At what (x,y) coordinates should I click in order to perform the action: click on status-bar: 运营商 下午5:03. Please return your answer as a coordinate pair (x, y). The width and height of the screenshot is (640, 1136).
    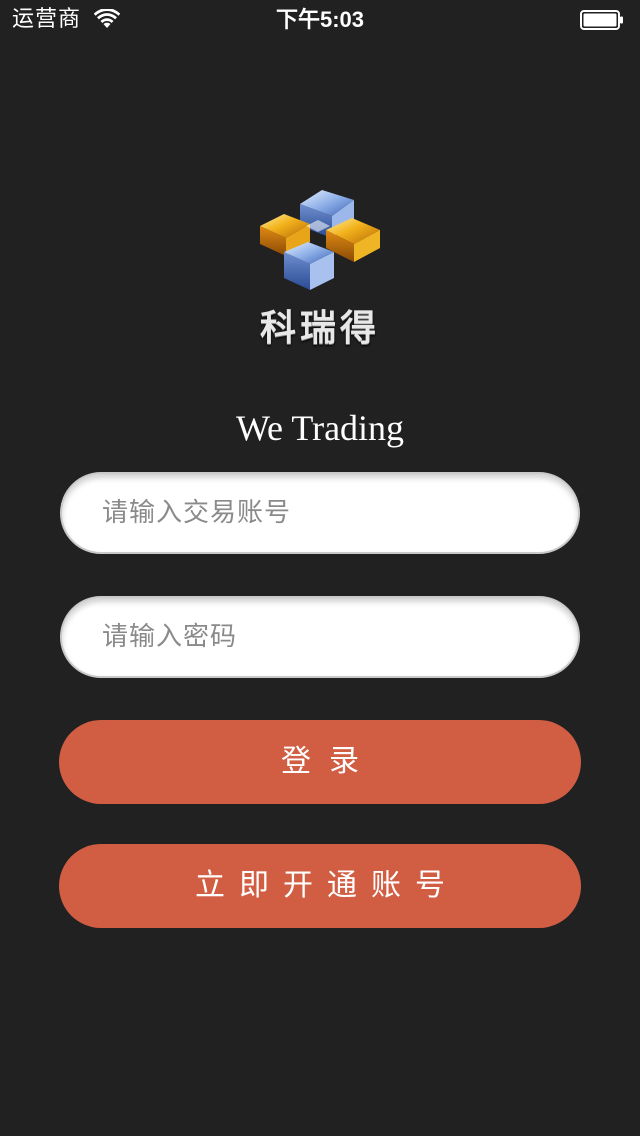
    Looking at the image, I should click on (320, 20).